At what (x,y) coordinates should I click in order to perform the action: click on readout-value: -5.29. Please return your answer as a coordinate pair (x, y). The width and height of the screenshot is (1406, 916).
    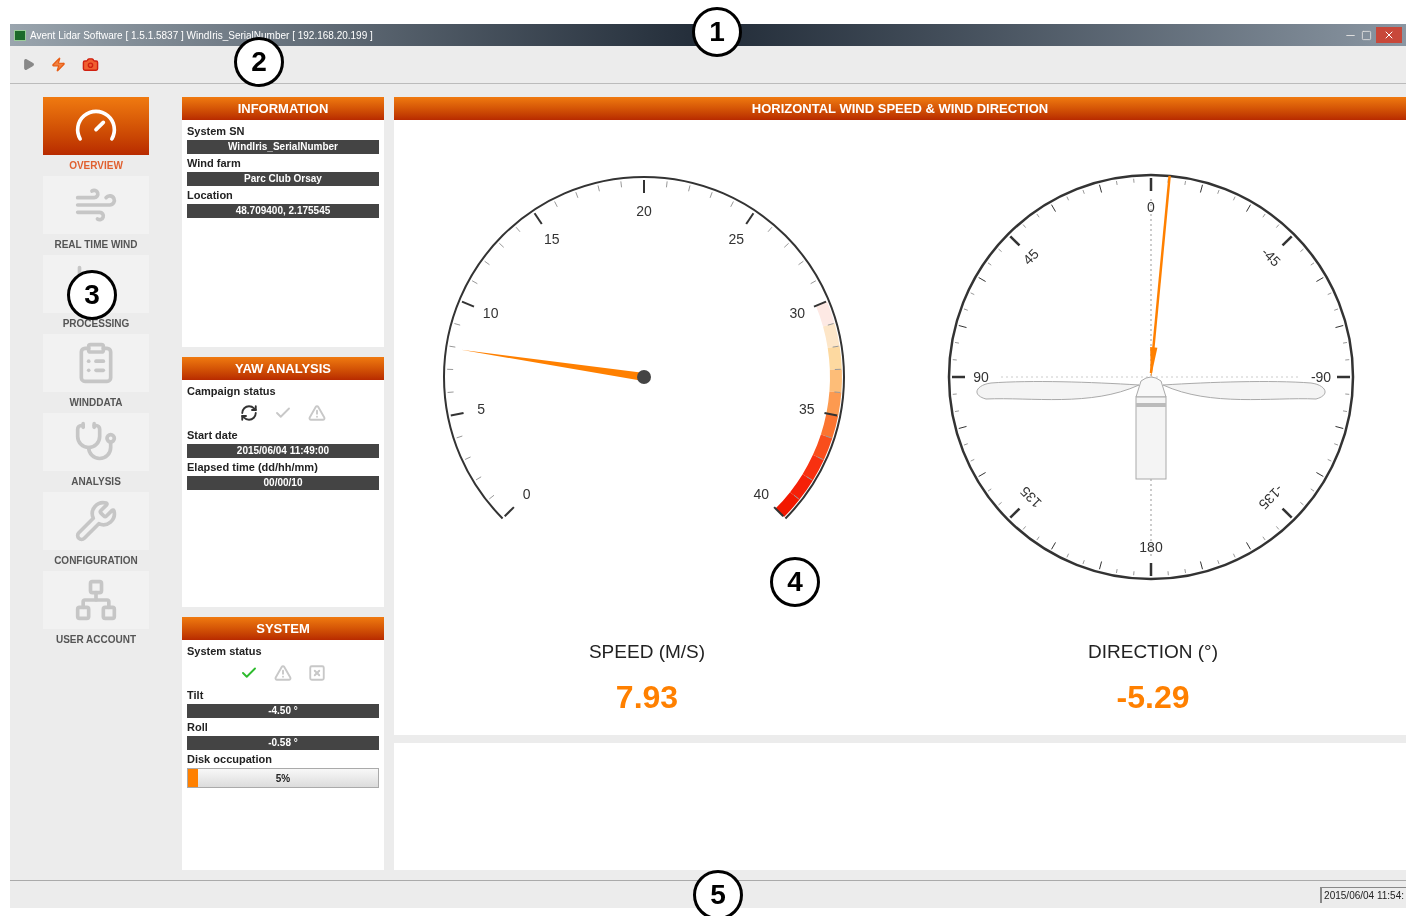
    Looking at the image, I should click on (1153, 696).